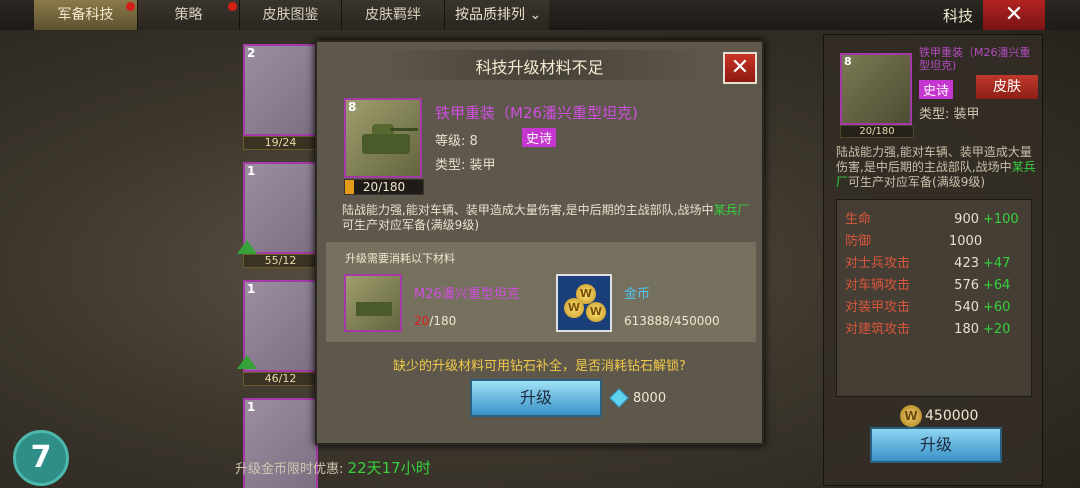 The width and height of the screenshot is (1080, 488). What do you see at coordinates (997, 263) in the screenshot?
I see `stat-bonus: +47` at bounding box center [997, 263].